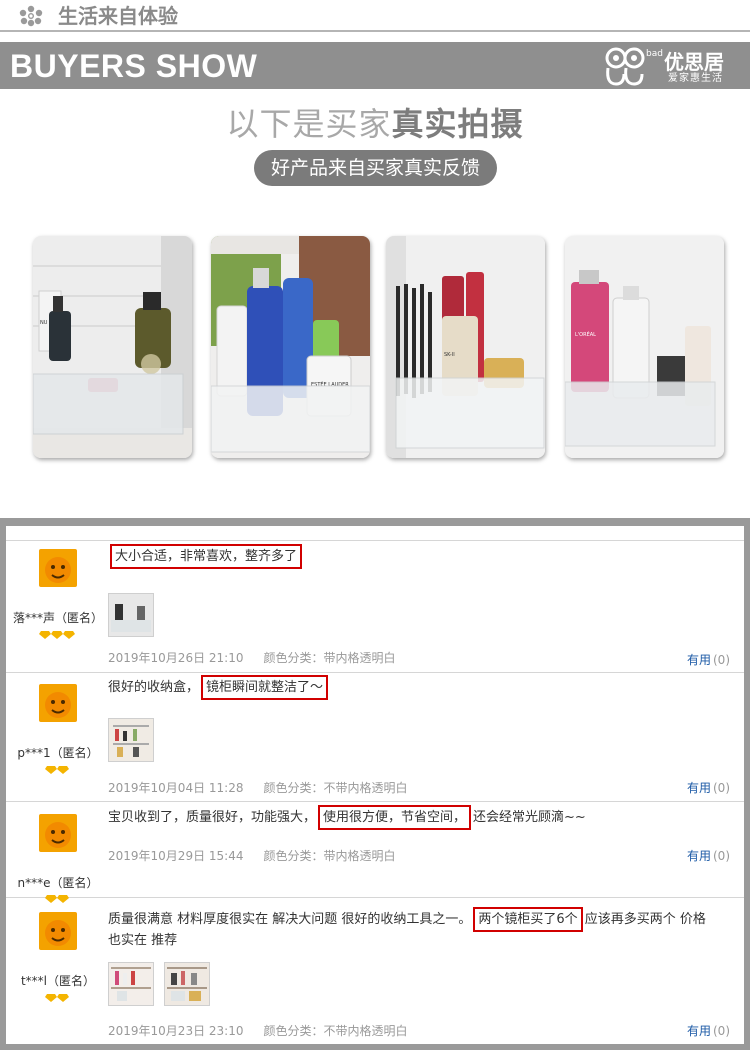  Describe the element at coordinates (375, 15) in the screenshot. I see `section-header: 生活来自体验` at that location.